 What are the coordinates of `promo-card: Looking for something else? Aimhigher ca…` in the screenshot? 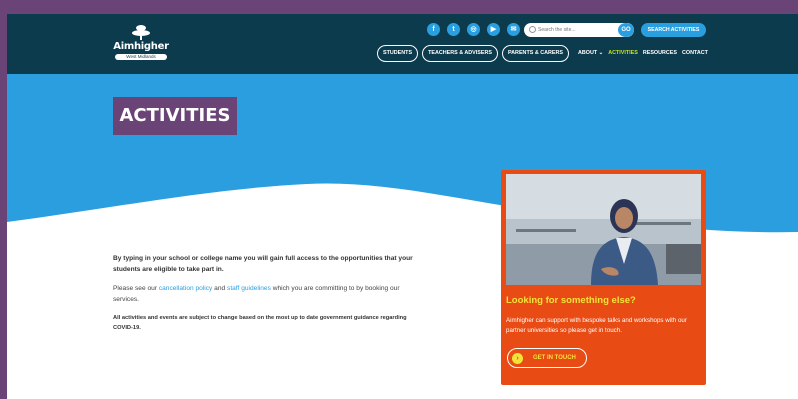 It's located at (603, 277).